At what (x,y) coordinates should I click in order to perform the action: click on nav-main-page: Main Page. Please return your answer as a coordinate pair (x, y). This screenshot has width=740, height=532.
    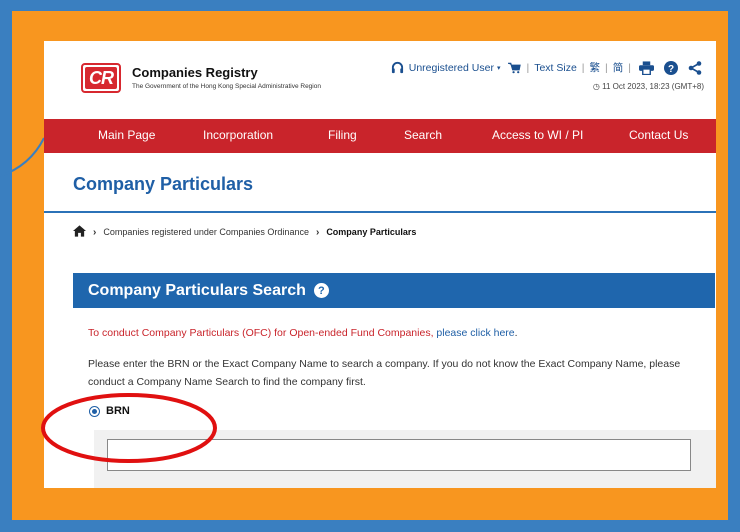
    Looking at the image, I should click on (126, 135).